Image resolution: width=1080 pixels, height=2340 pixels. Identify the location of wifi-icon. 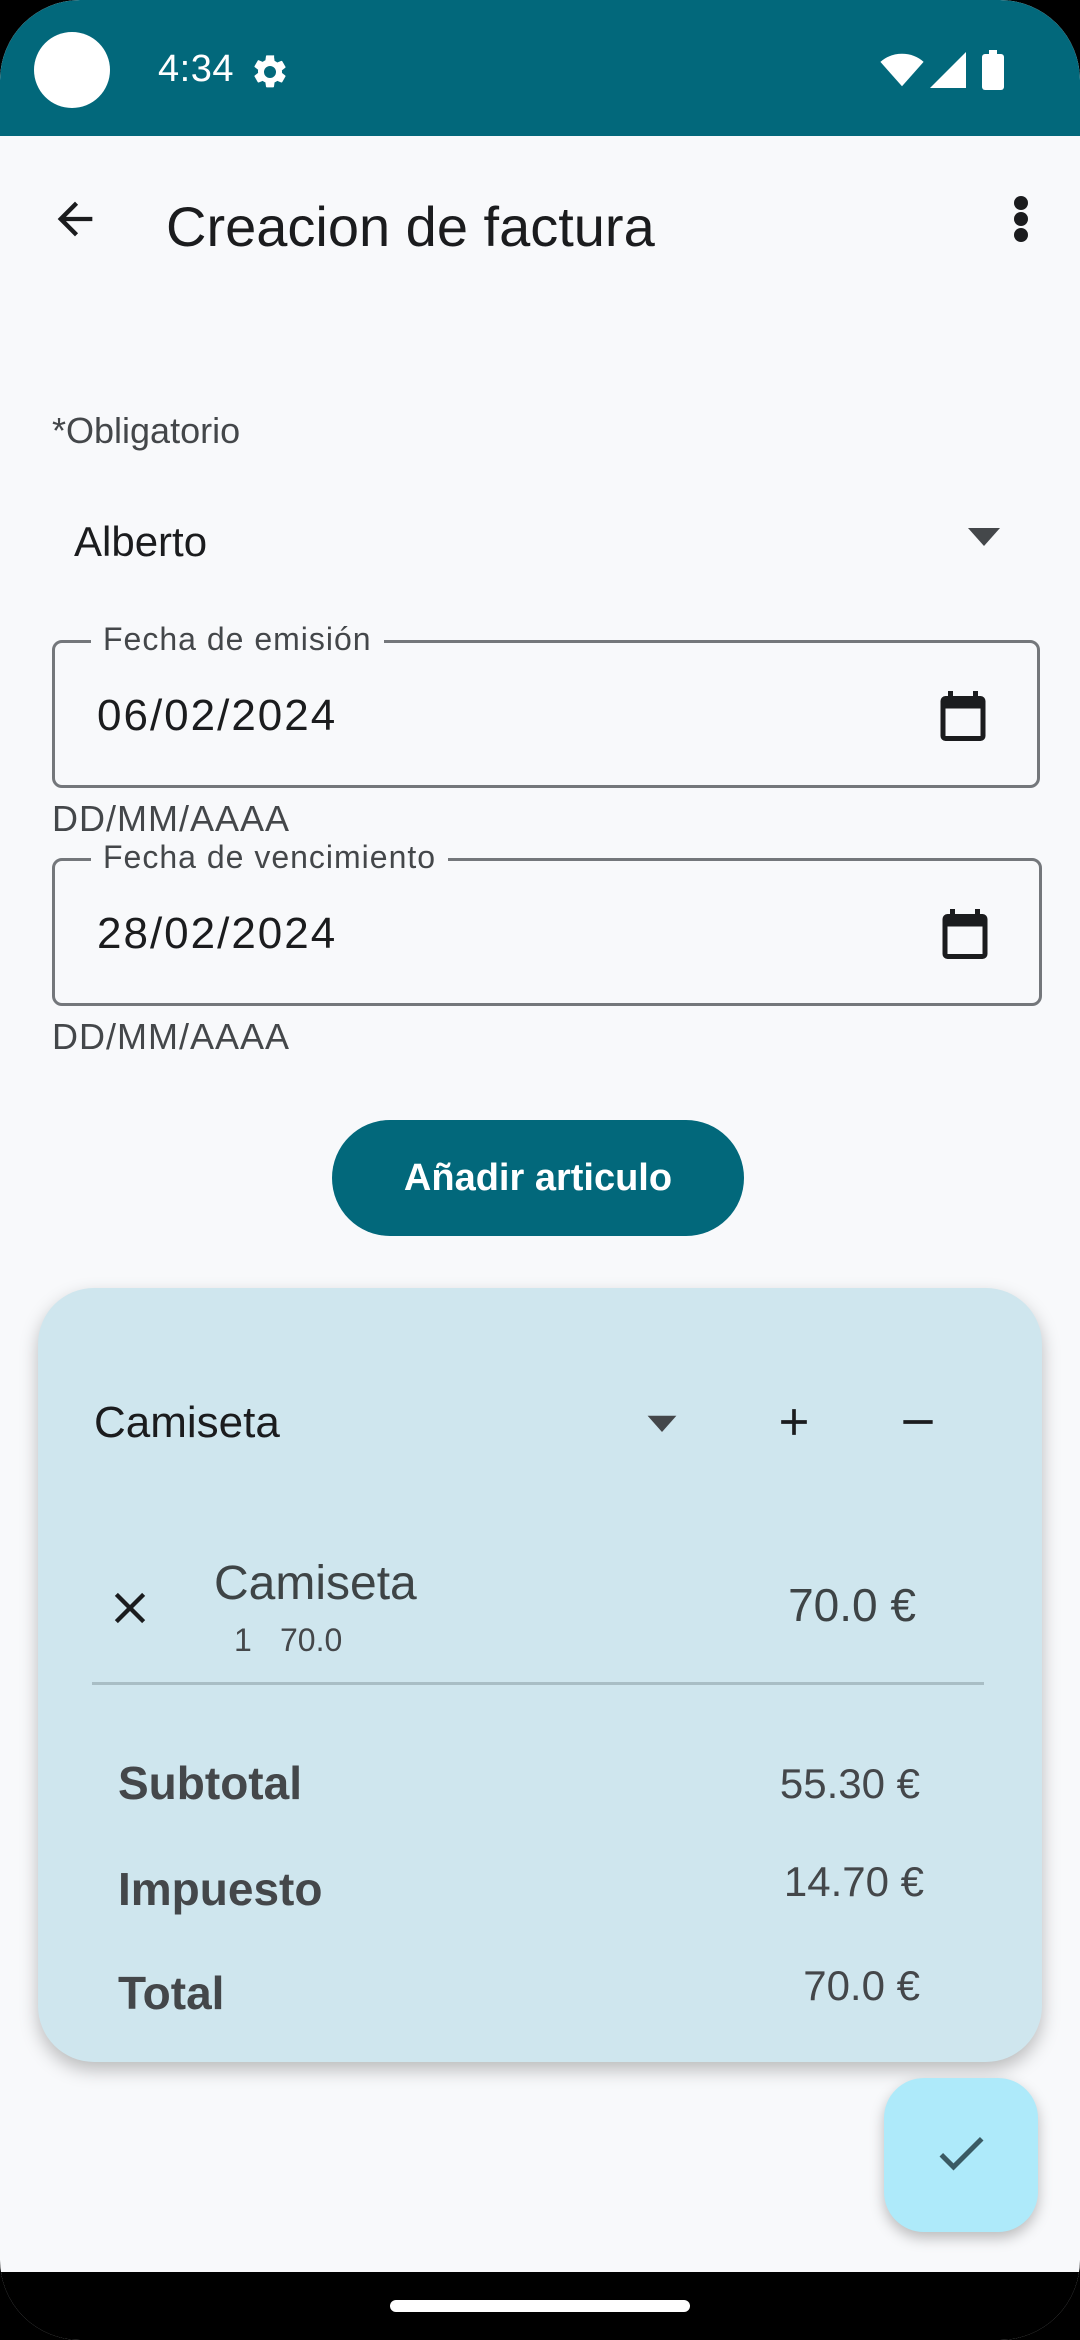
(902, 72).